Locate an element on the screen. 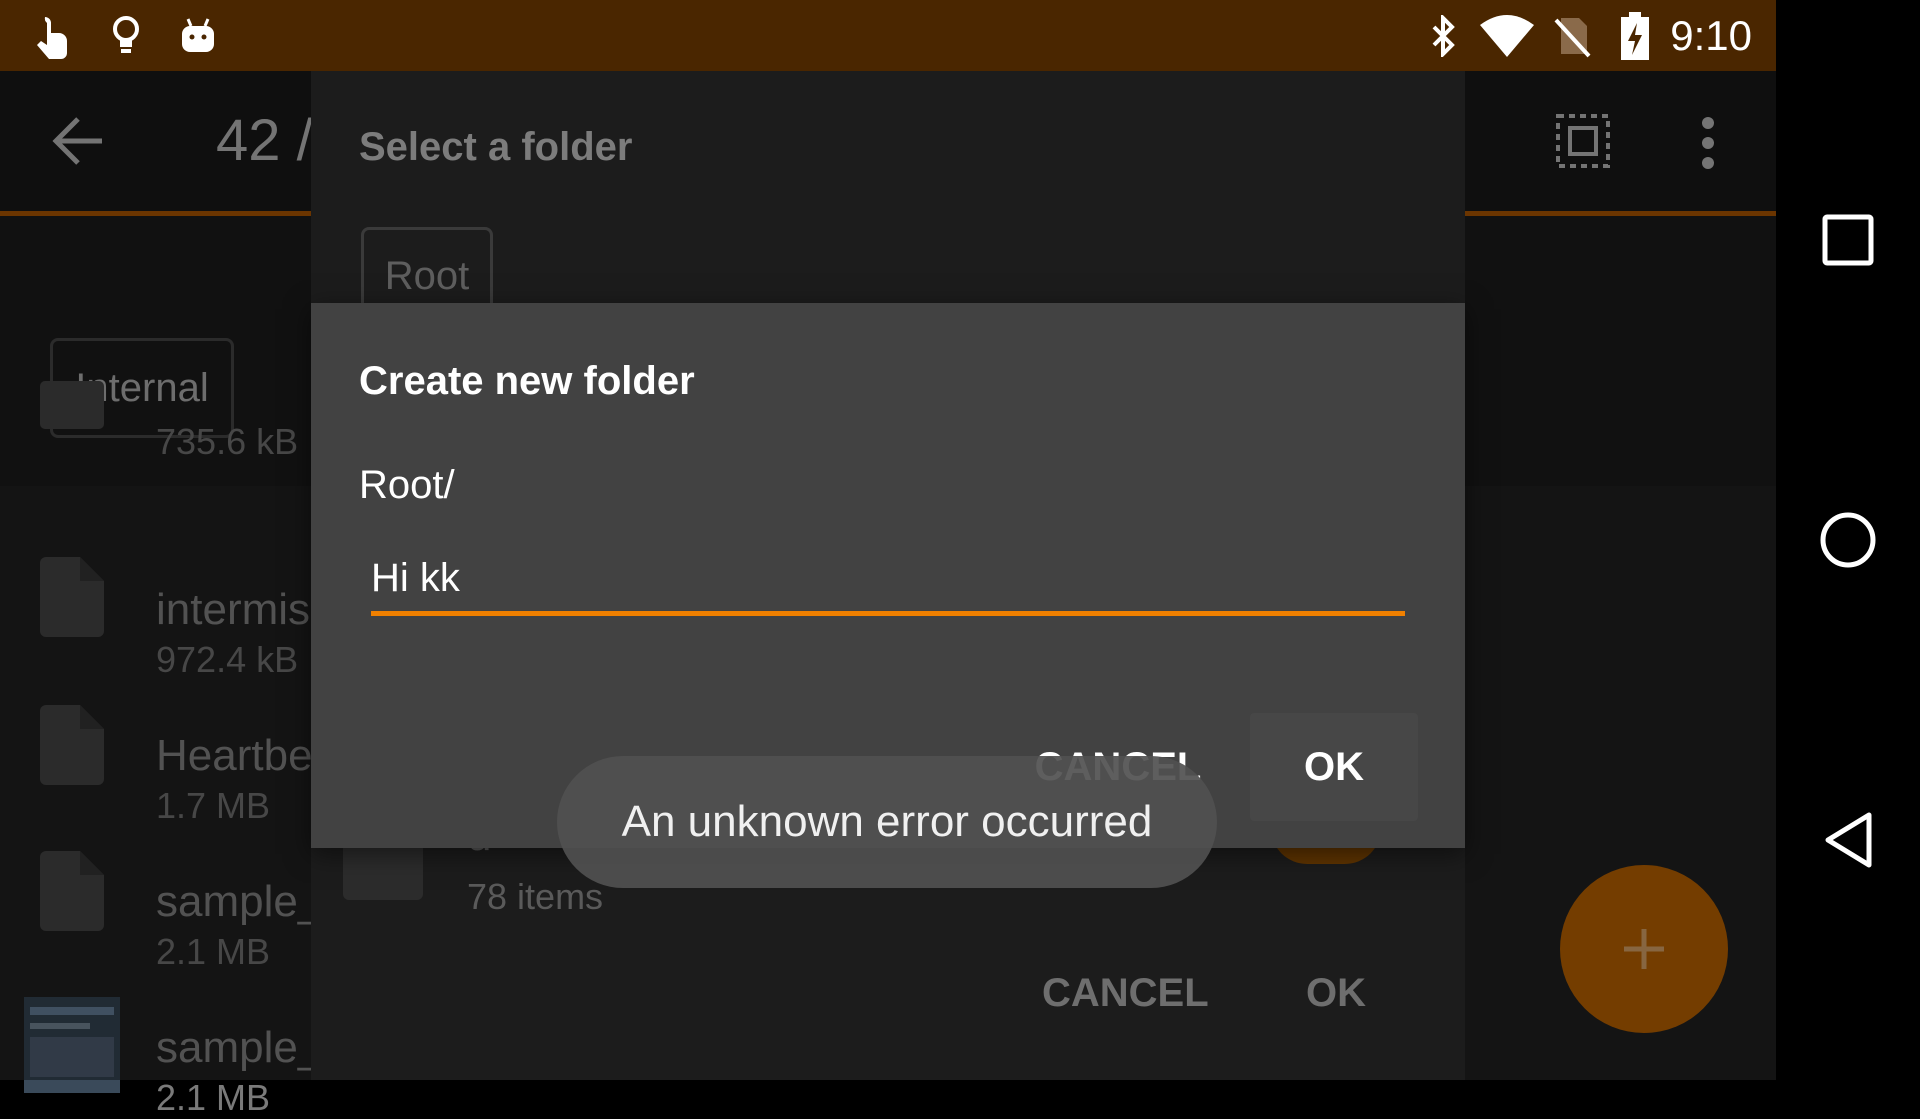  square-icon is located at coordinates (1848, 240).